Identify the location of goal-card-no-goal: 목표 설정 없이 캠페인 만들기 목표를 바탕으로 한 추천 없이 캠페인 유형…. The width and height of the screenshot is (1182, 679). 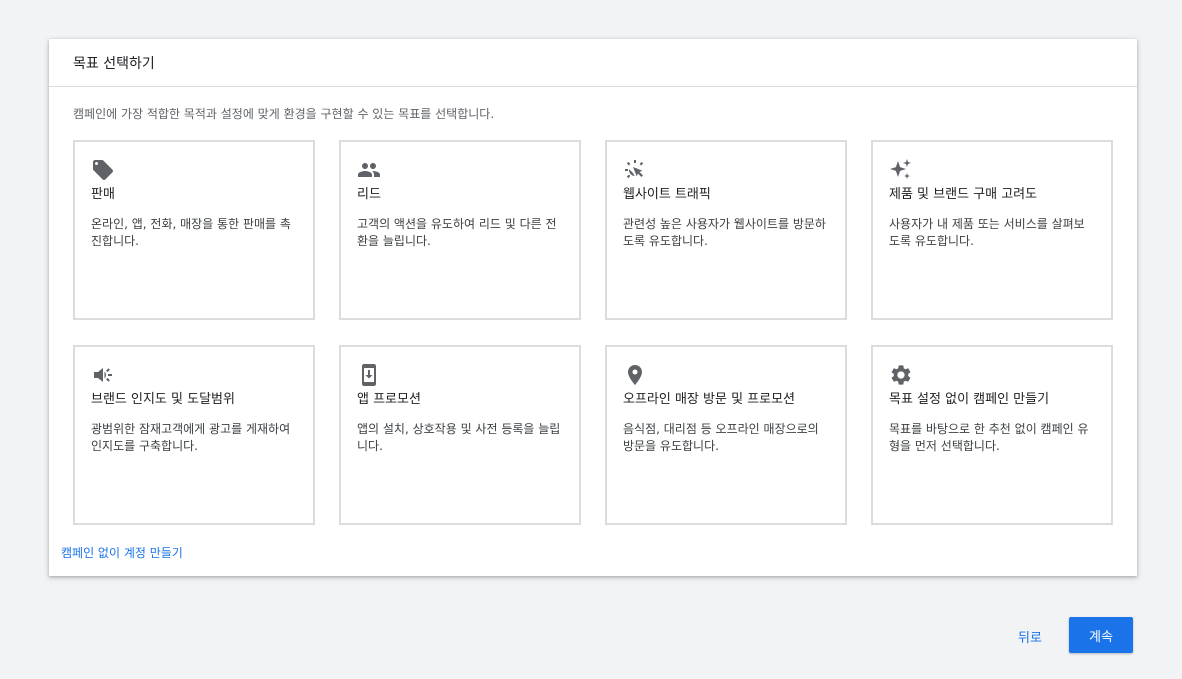
(992, 435).